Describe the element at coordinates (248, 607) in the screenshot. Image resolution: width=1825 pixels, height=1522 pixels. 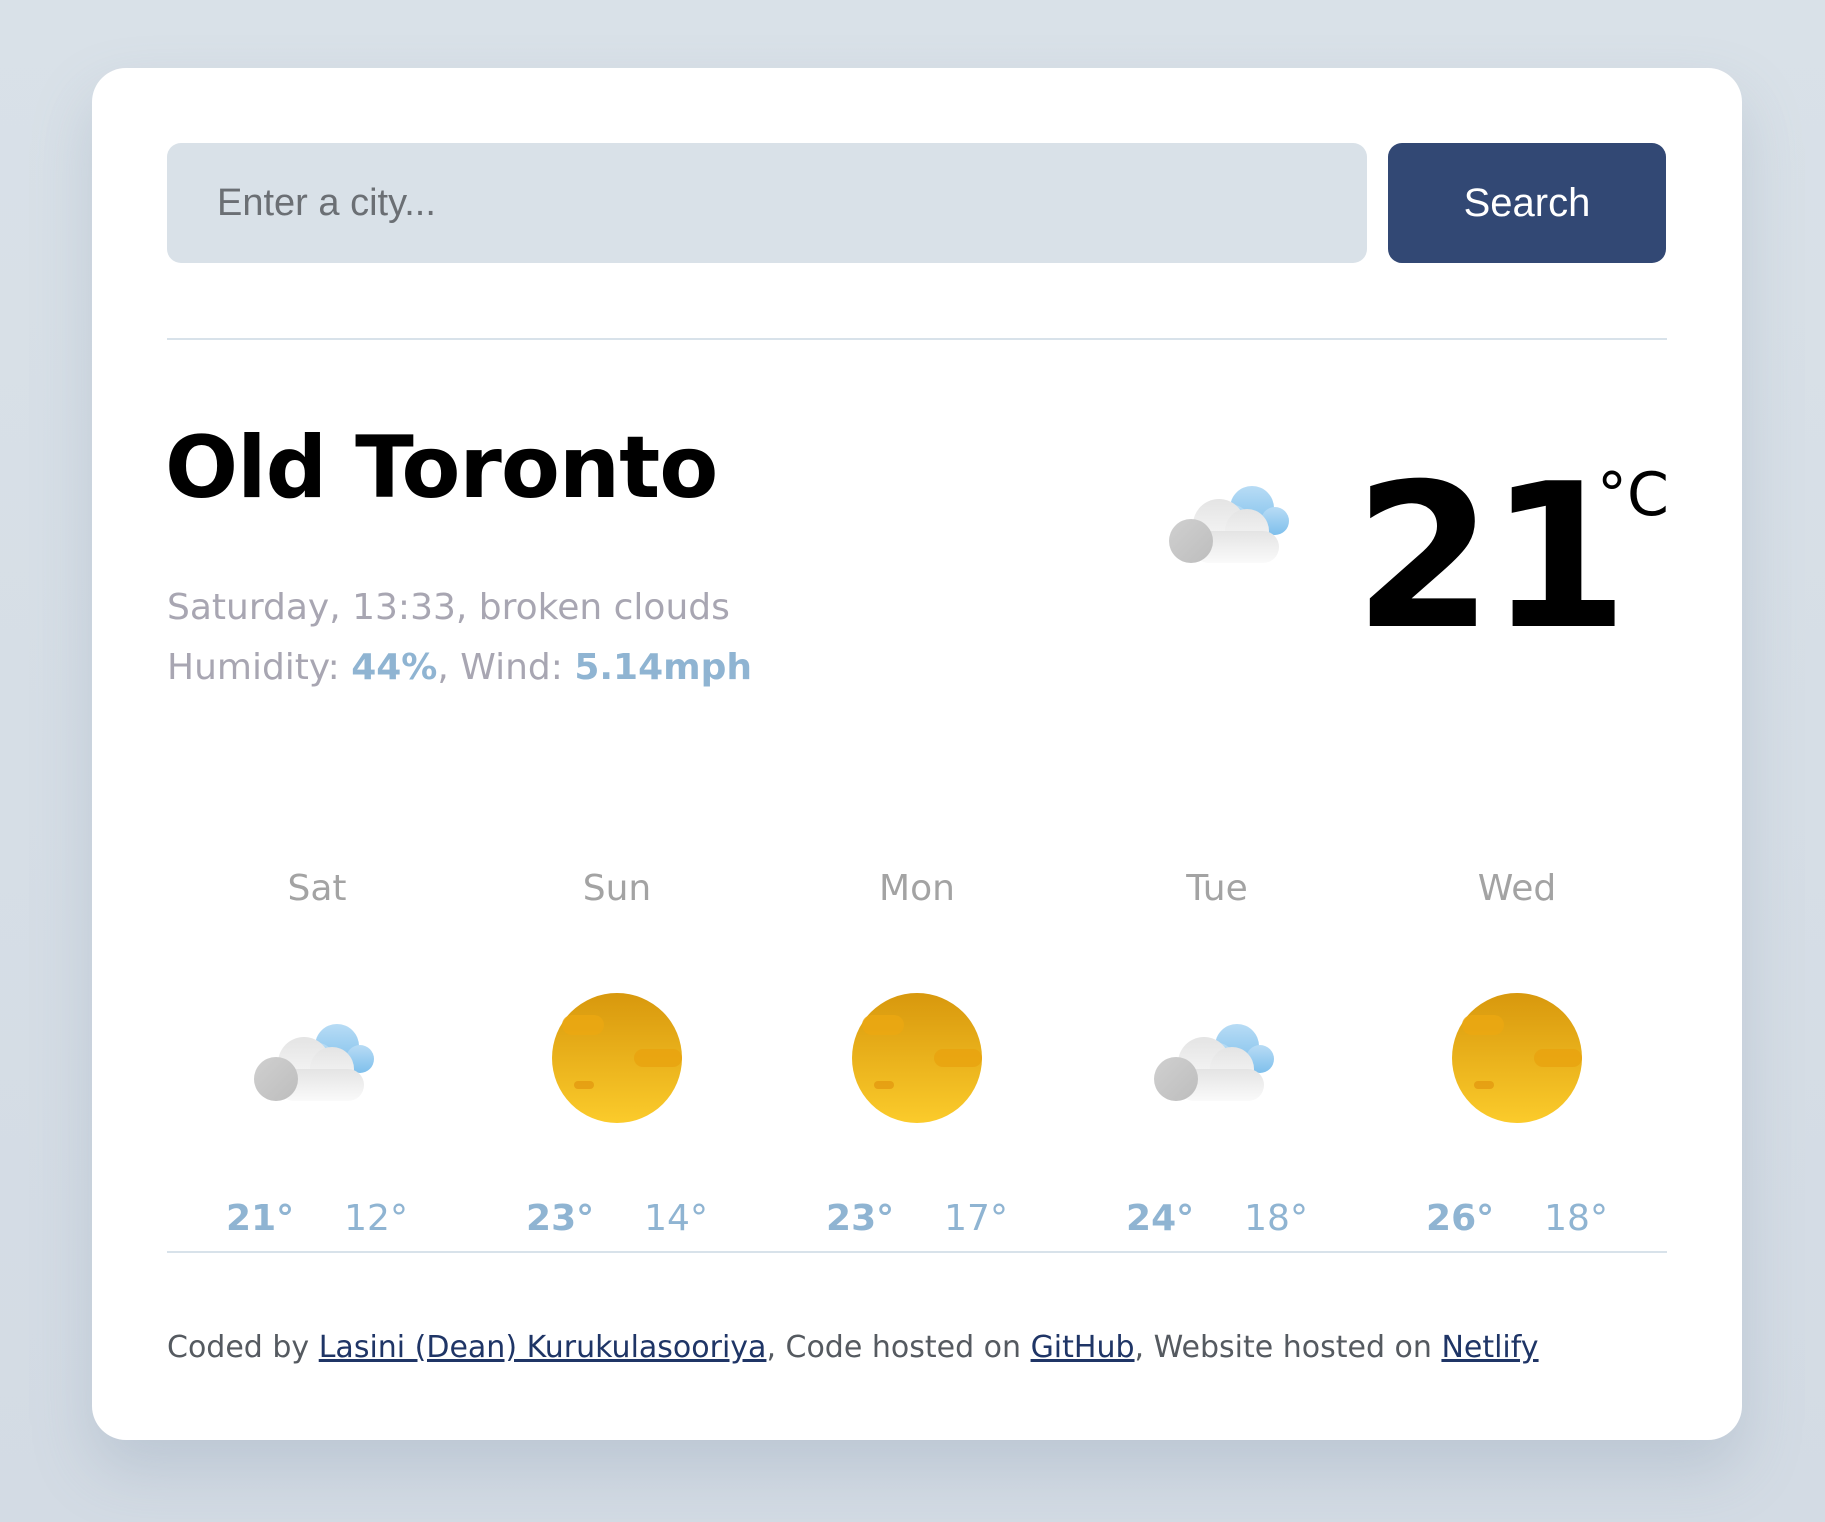
I see `current-day: Saturday` at that location.